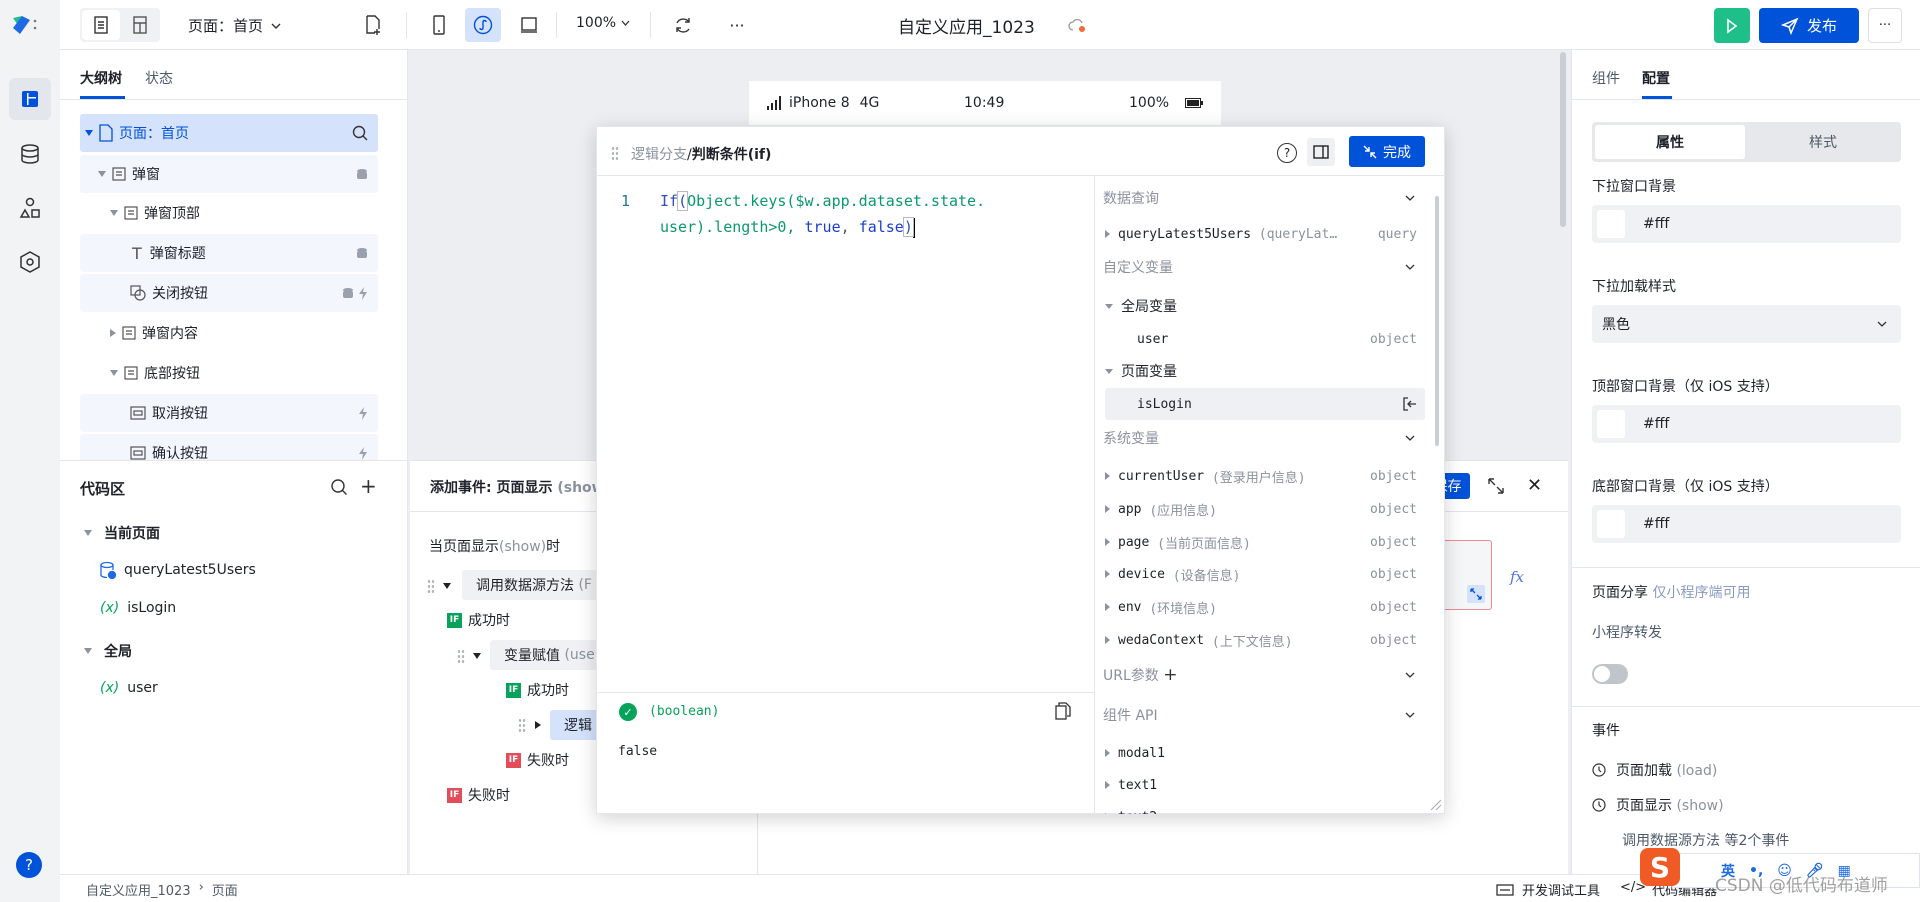  I want to click on publish-button: 发布, so click(1809, 25).